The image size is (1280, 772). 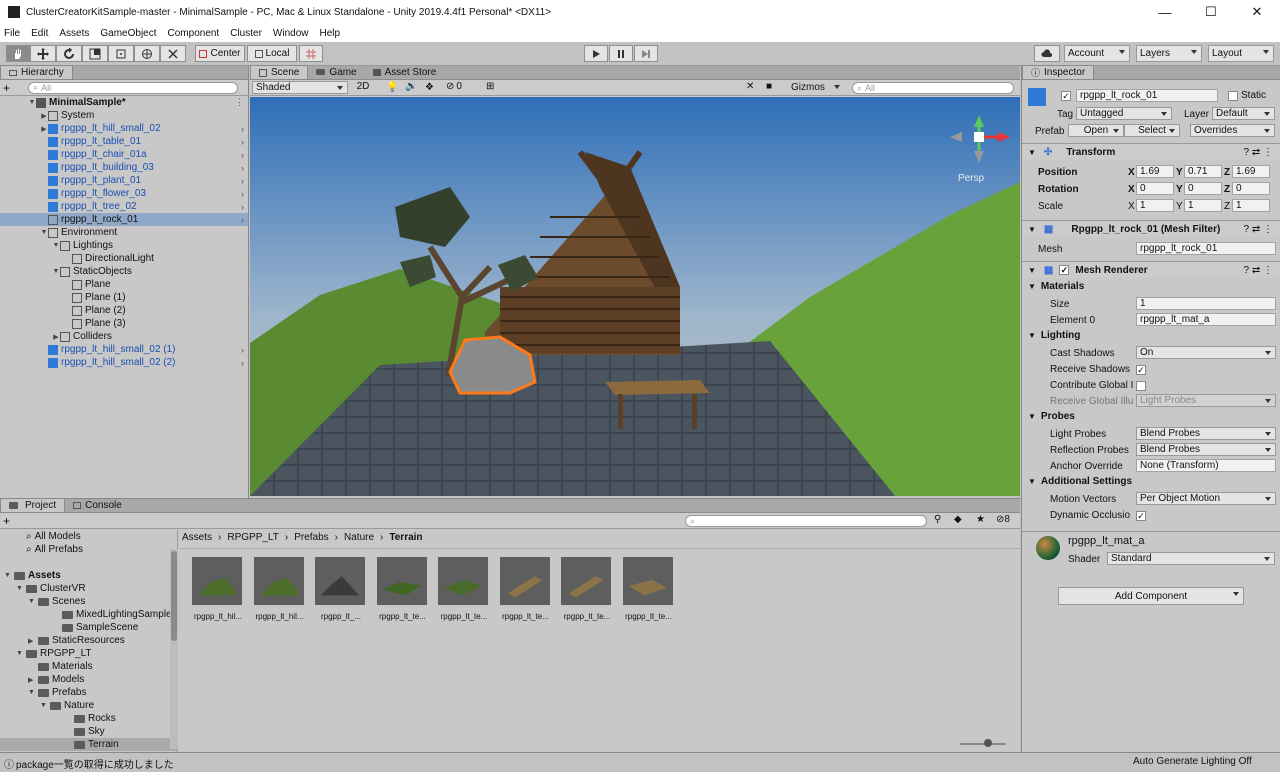 I want to click on maximize-button: ☐, so click(x=1211, y=12).